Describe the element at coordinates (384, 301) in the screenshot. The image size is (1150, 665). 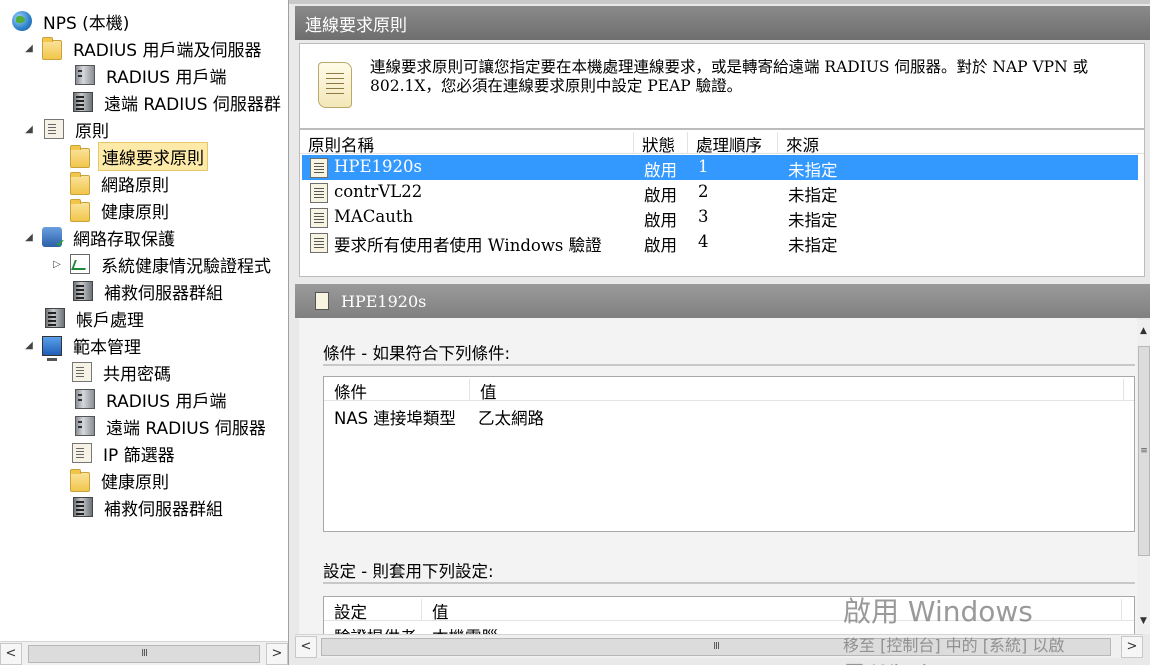
I see `detail-title: HPE1920s` at that location.